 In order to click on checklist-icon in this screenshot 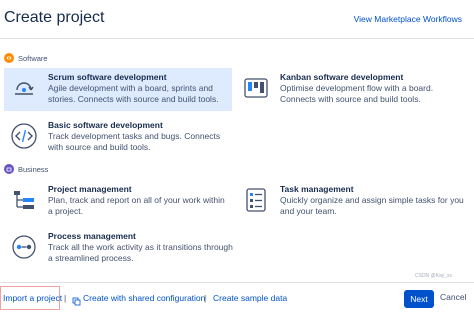, I will do `click(256, 200)`.